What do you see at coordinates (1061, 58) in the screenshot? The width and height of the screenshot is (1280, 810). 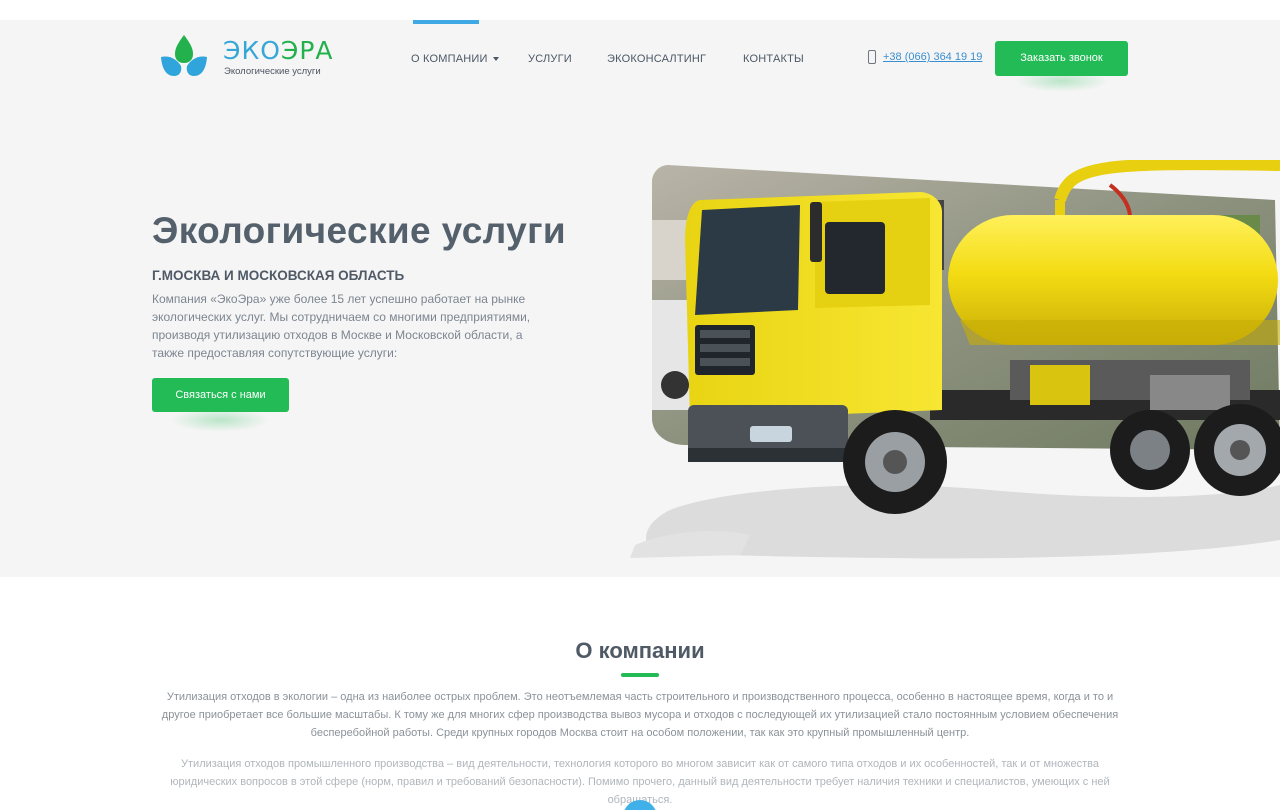 I see `request-call-button: Заказать звонок` at bounding box center [1061, 58].